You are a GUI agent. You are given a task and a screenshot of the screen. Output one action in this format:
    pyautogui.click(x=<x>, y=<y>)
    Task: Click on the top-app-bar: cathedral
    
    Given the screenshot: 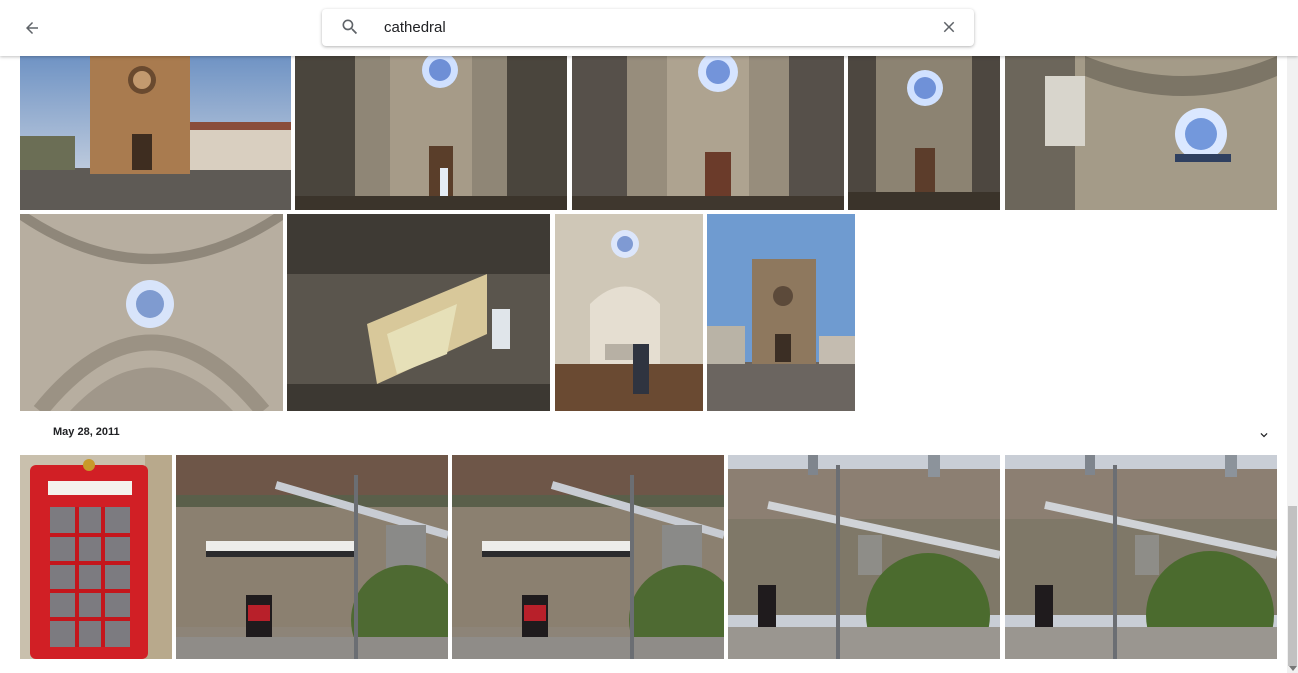 What is the action you would take?
    pyautogui.click(x=649, y=28)
    